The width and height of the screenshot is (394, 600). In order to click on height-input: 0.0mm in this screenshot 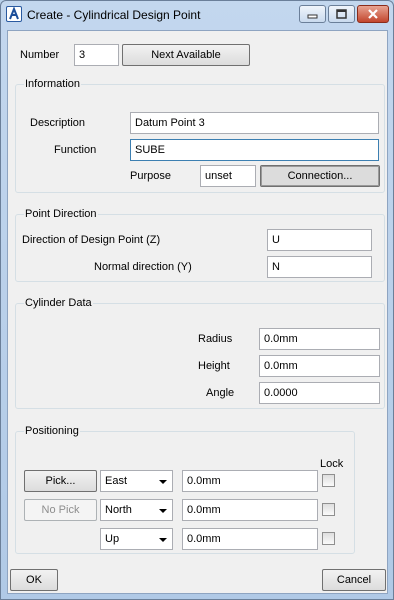, I will do `click(319, 366)`.